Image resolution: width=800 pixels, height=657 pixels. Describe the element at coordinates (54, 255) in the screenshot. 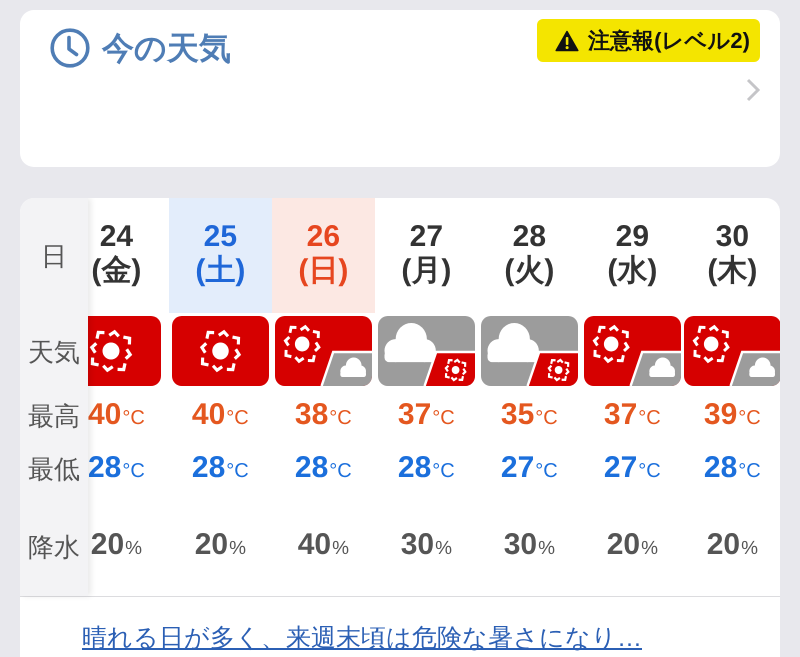

I see `row-label: 日` at that location.